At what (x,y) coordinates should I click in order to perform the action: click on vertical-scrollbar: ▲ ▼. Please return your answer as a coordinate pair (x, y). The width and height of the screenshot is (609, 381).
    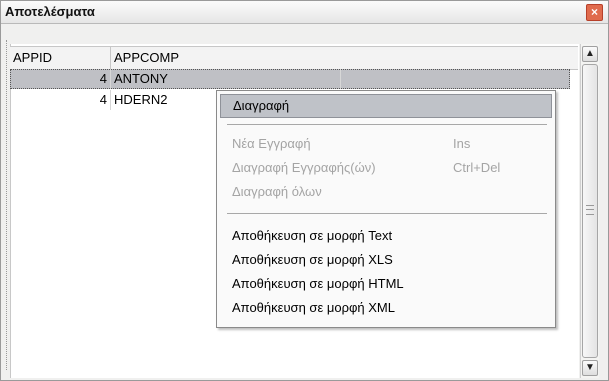
    Looking at the image, I should click on (589, 211).